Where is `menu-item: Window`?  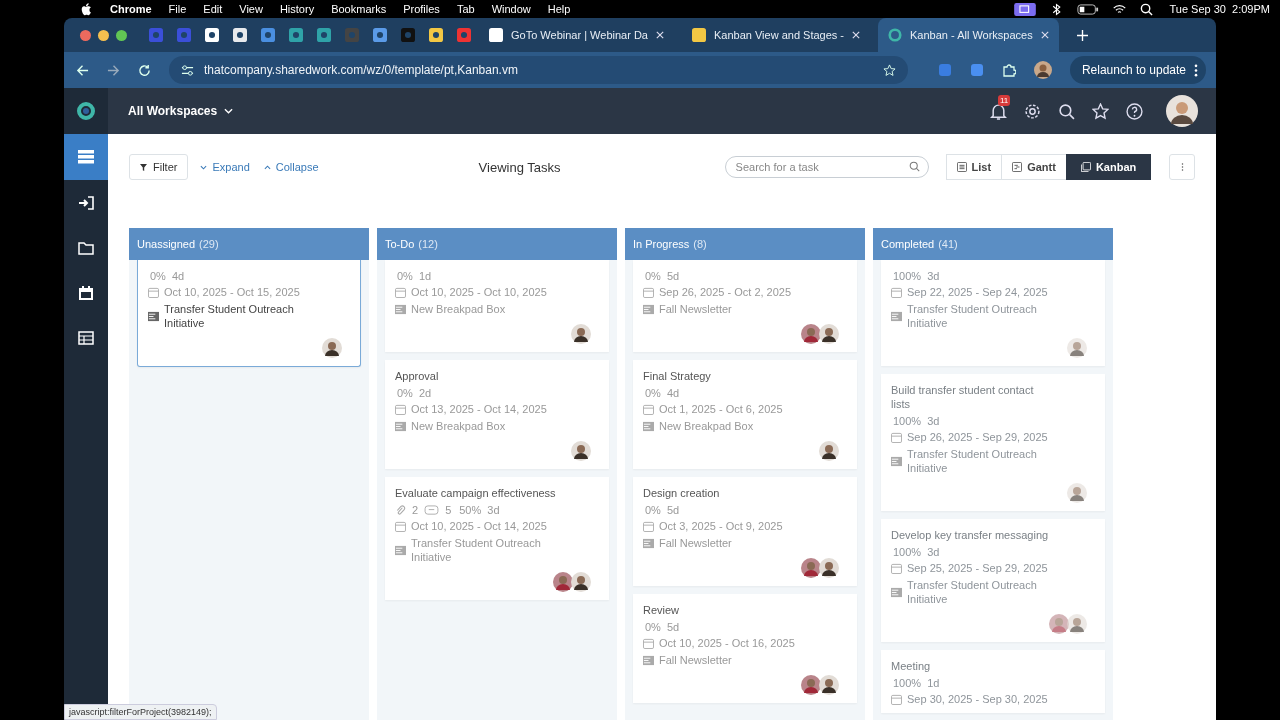
menu-item: Window is located at coordinates (511, 9).